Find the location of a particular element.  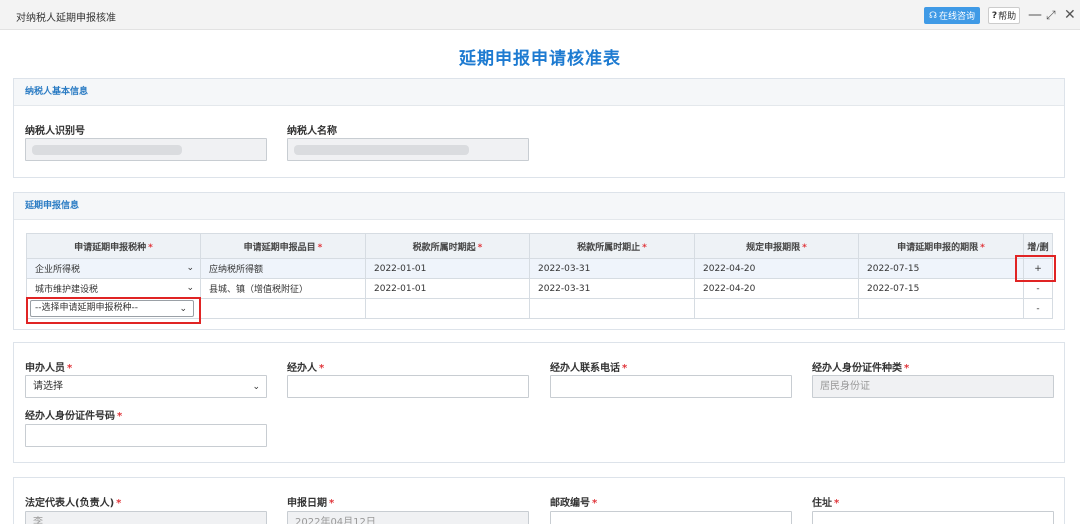

legal-rep-label: 法定代表人(负责人) * is located at coordinates (73, 503).